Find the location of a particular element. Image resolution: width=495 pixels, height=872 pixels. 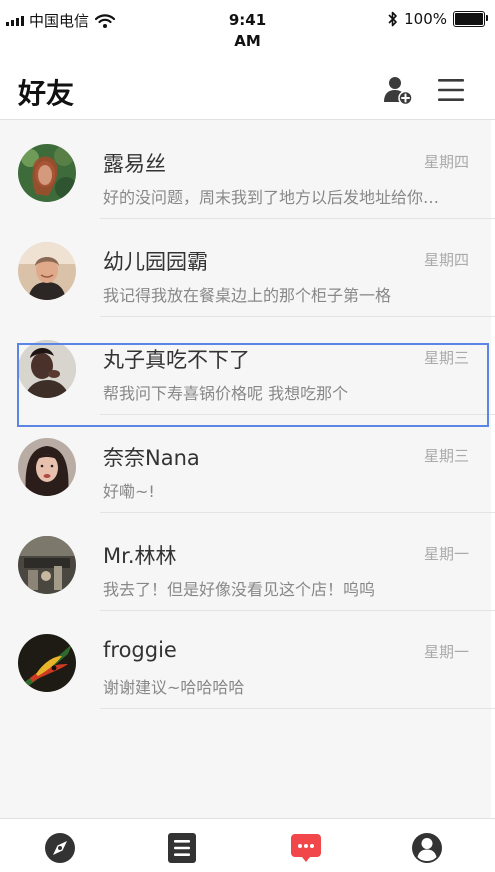

contact-last-message: 谢谢建议~哈哈哈哈 is located at coordinates (174, 687).